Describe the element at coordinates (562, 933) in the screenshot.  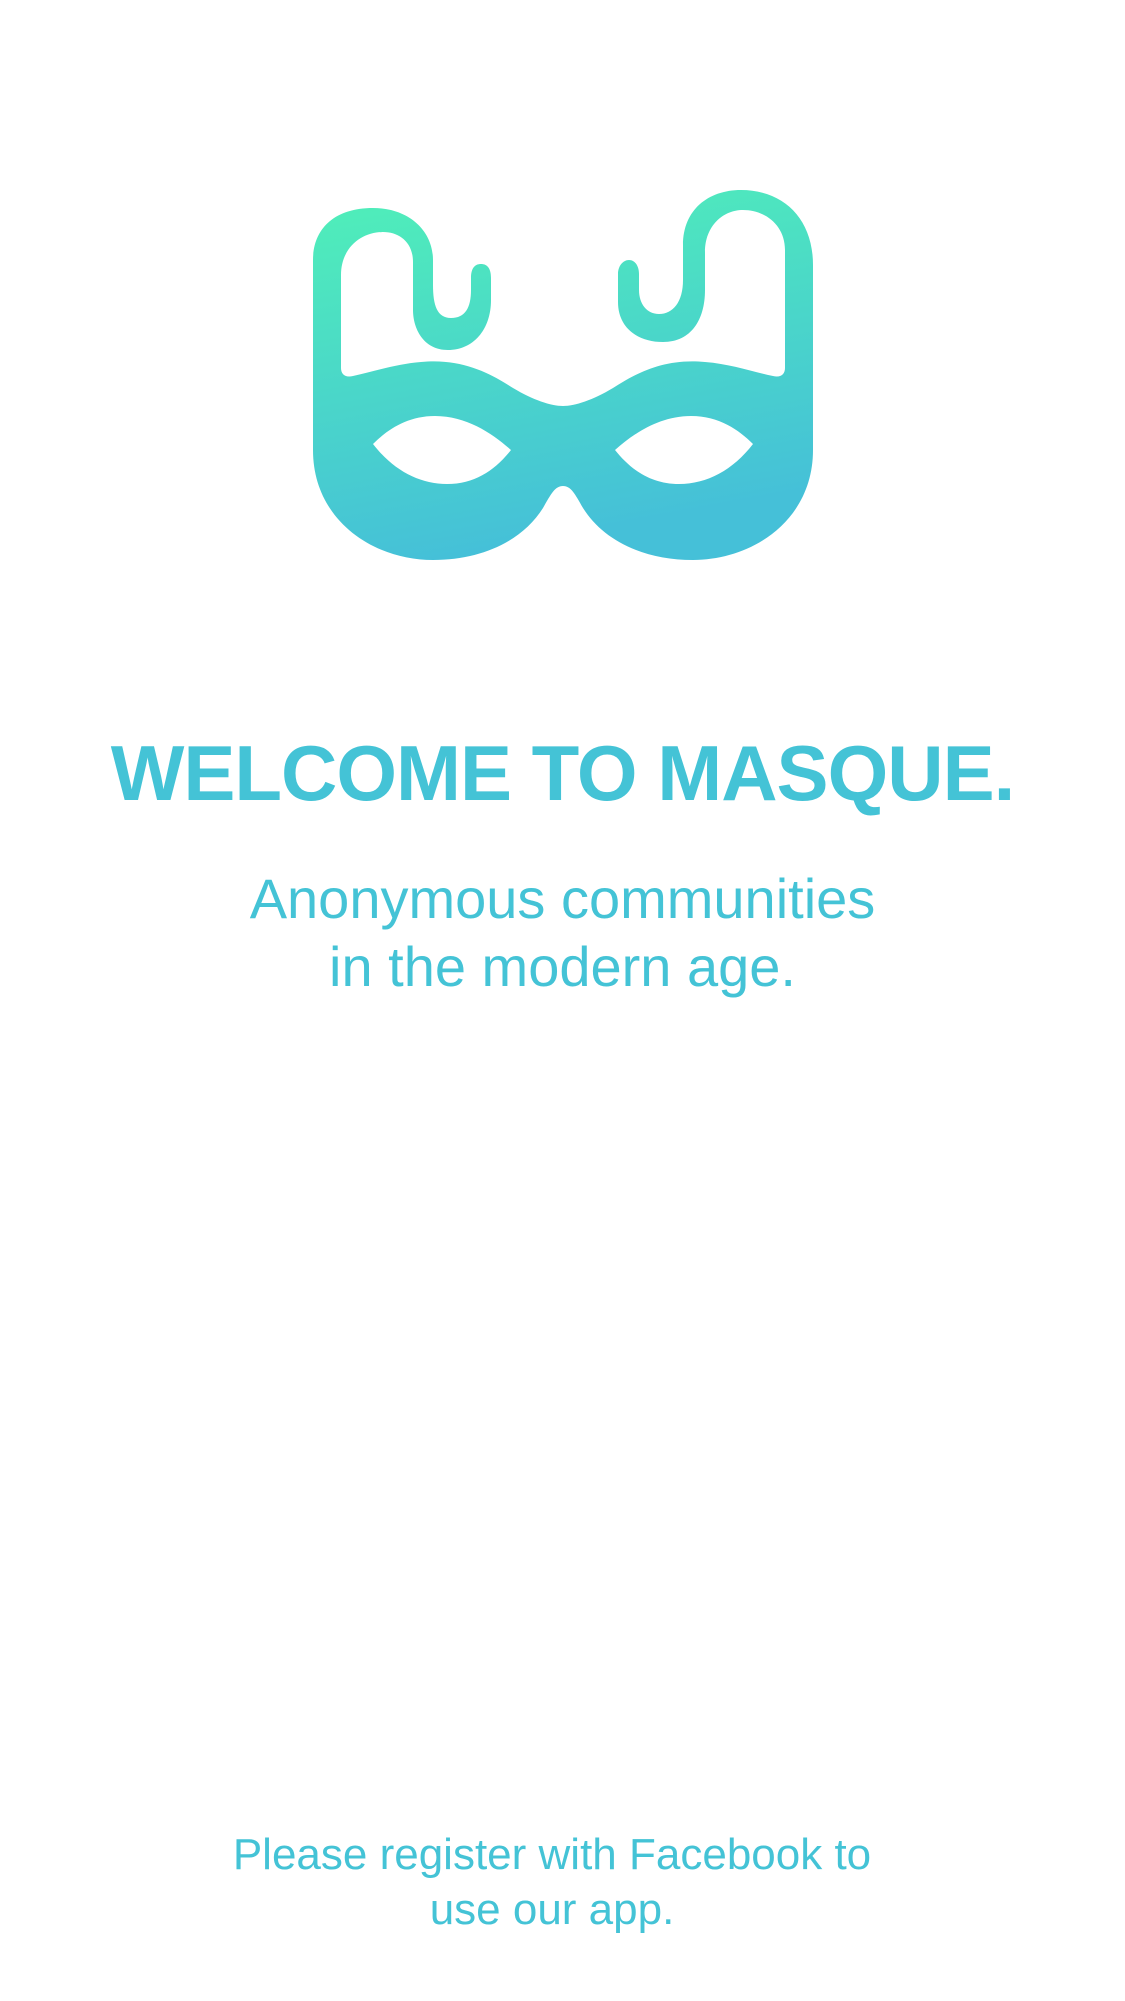
I see `tagline: Anonymous communities in the modern age.` at that location.